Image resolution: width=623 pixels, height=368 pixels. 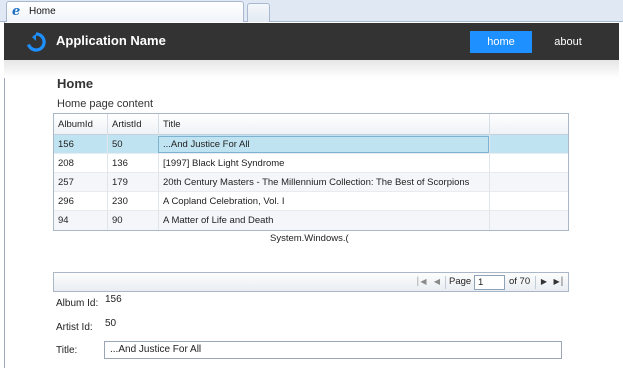 What do you see at coordinates (111, 40) in the screenshot?
I see `app-name: Application Name` at bounding box center [111, 40].